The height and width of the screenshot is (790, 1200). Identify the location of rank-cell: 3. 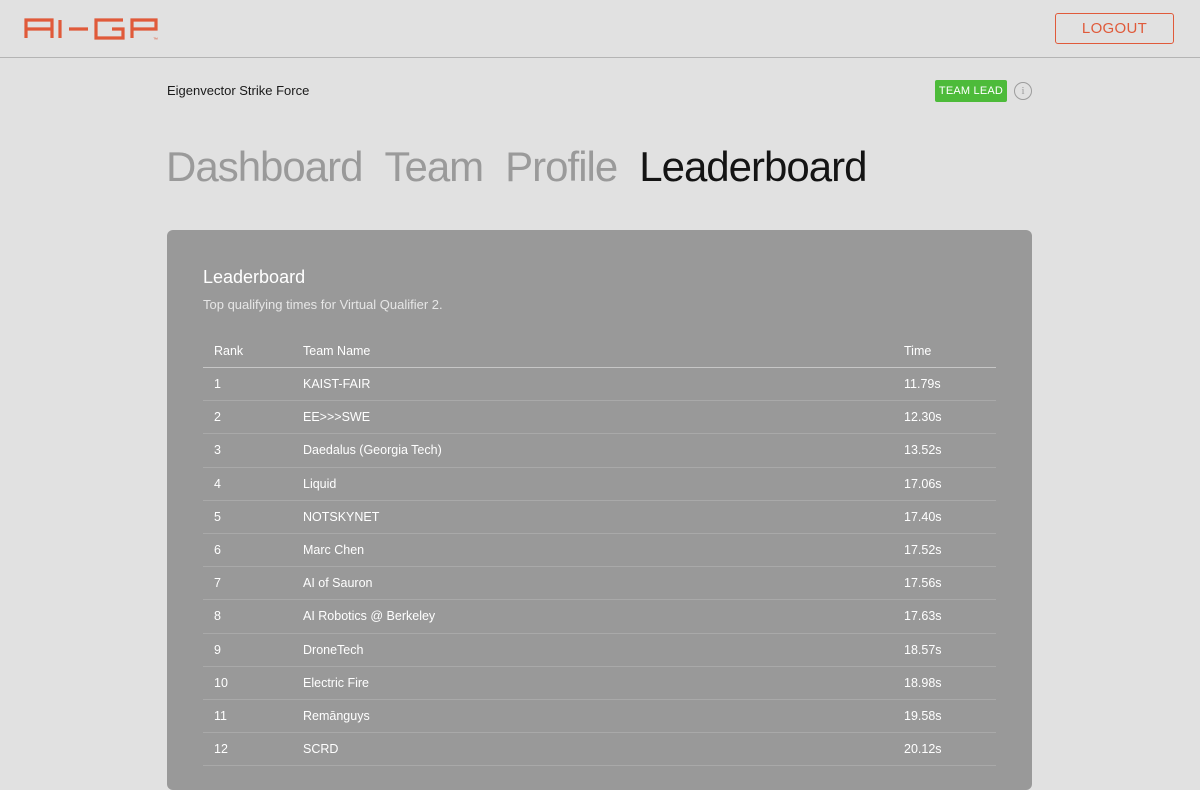
(217, 450).